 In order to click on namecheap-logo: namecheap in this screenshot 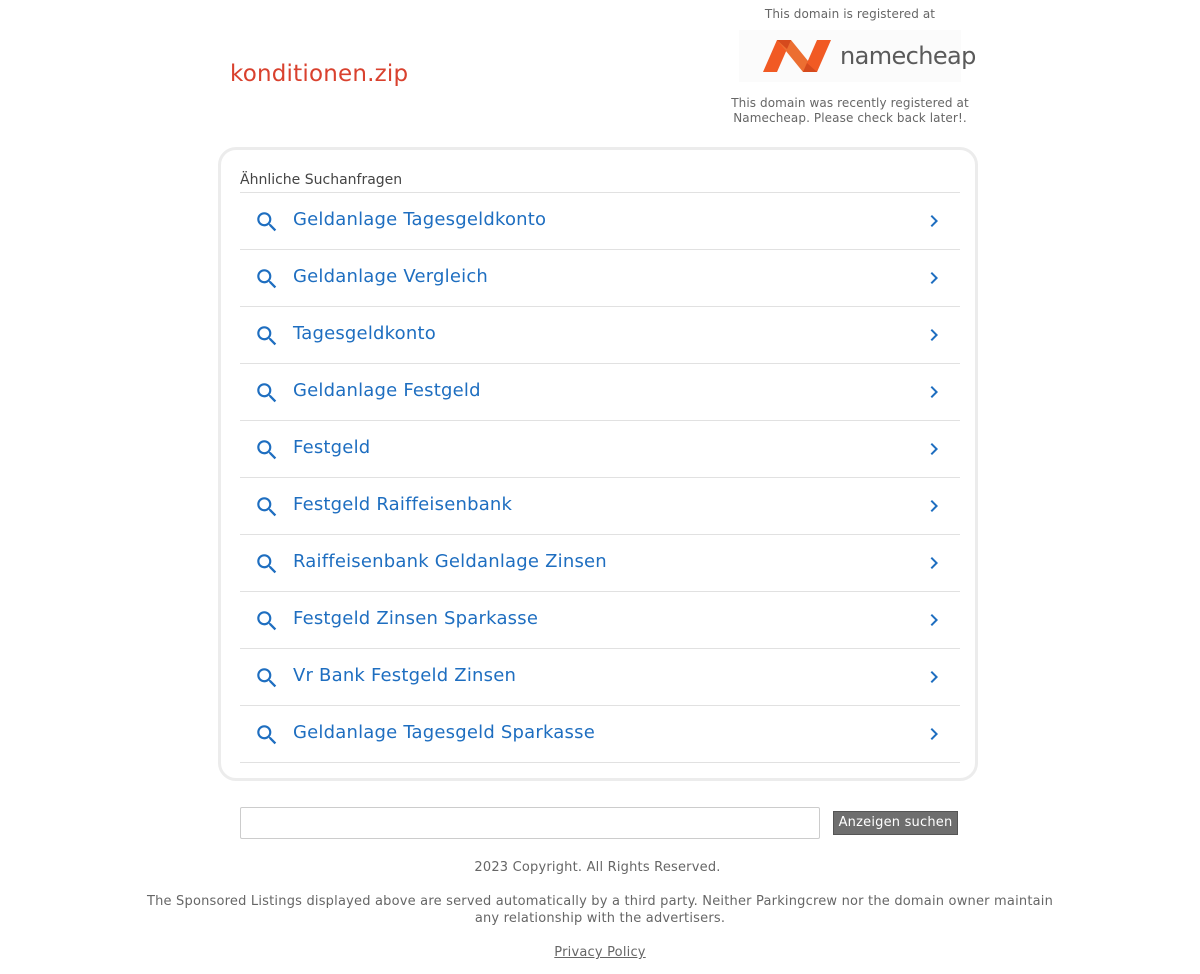, I will do `click(857, 56)`.